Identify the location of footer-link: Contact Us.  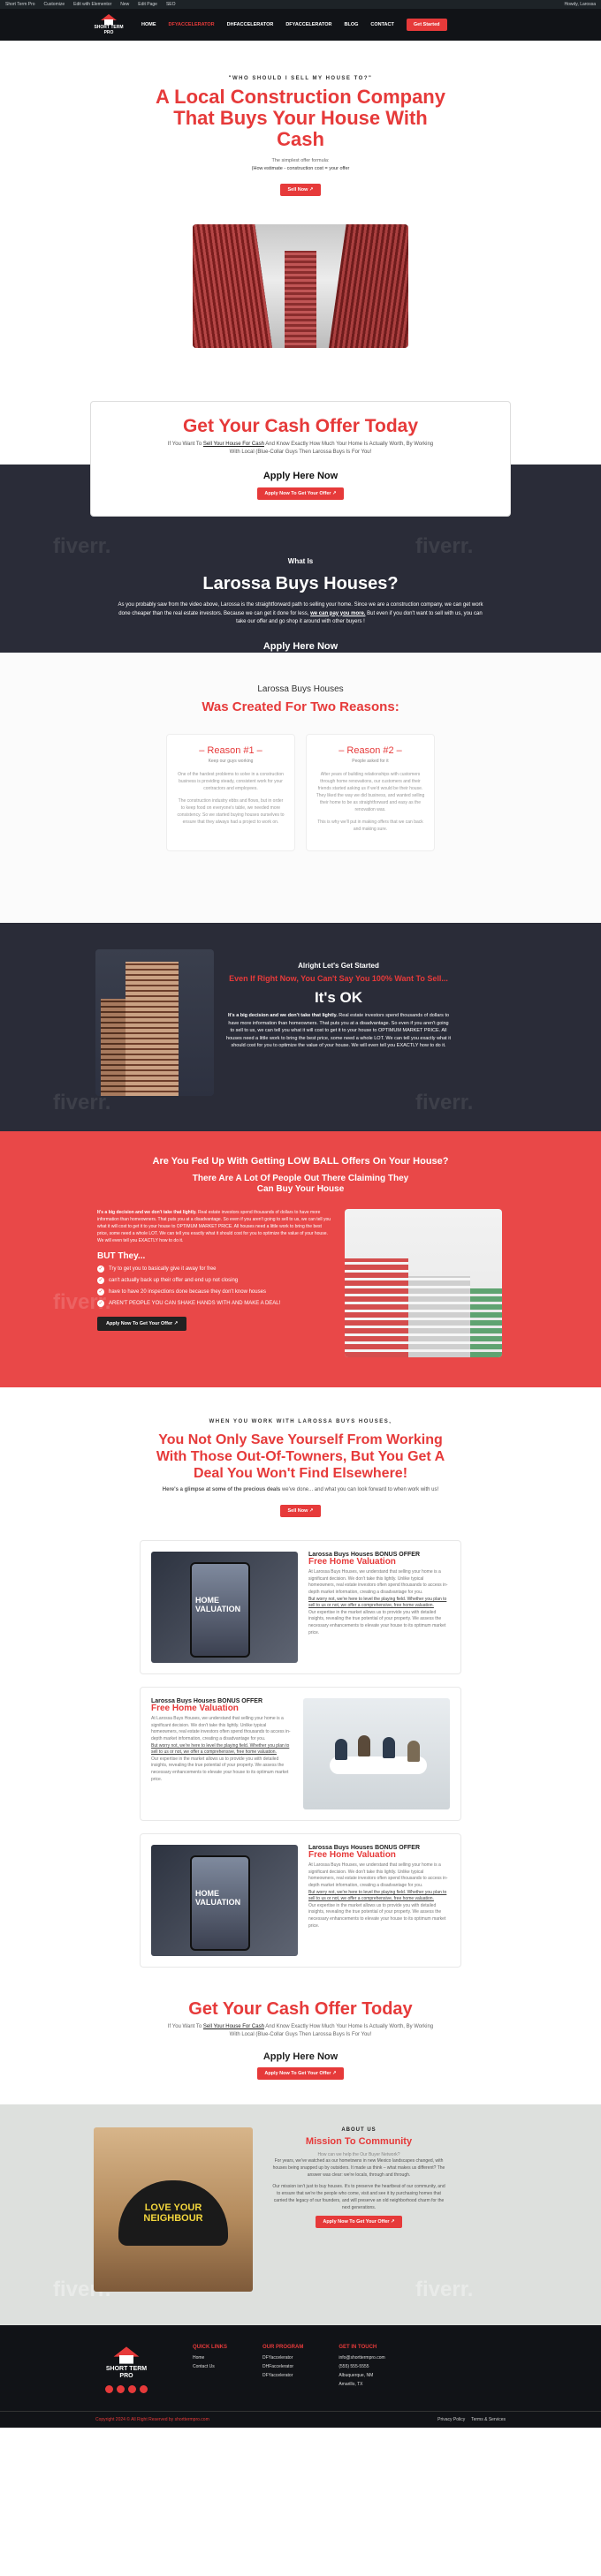
(210, 2366).